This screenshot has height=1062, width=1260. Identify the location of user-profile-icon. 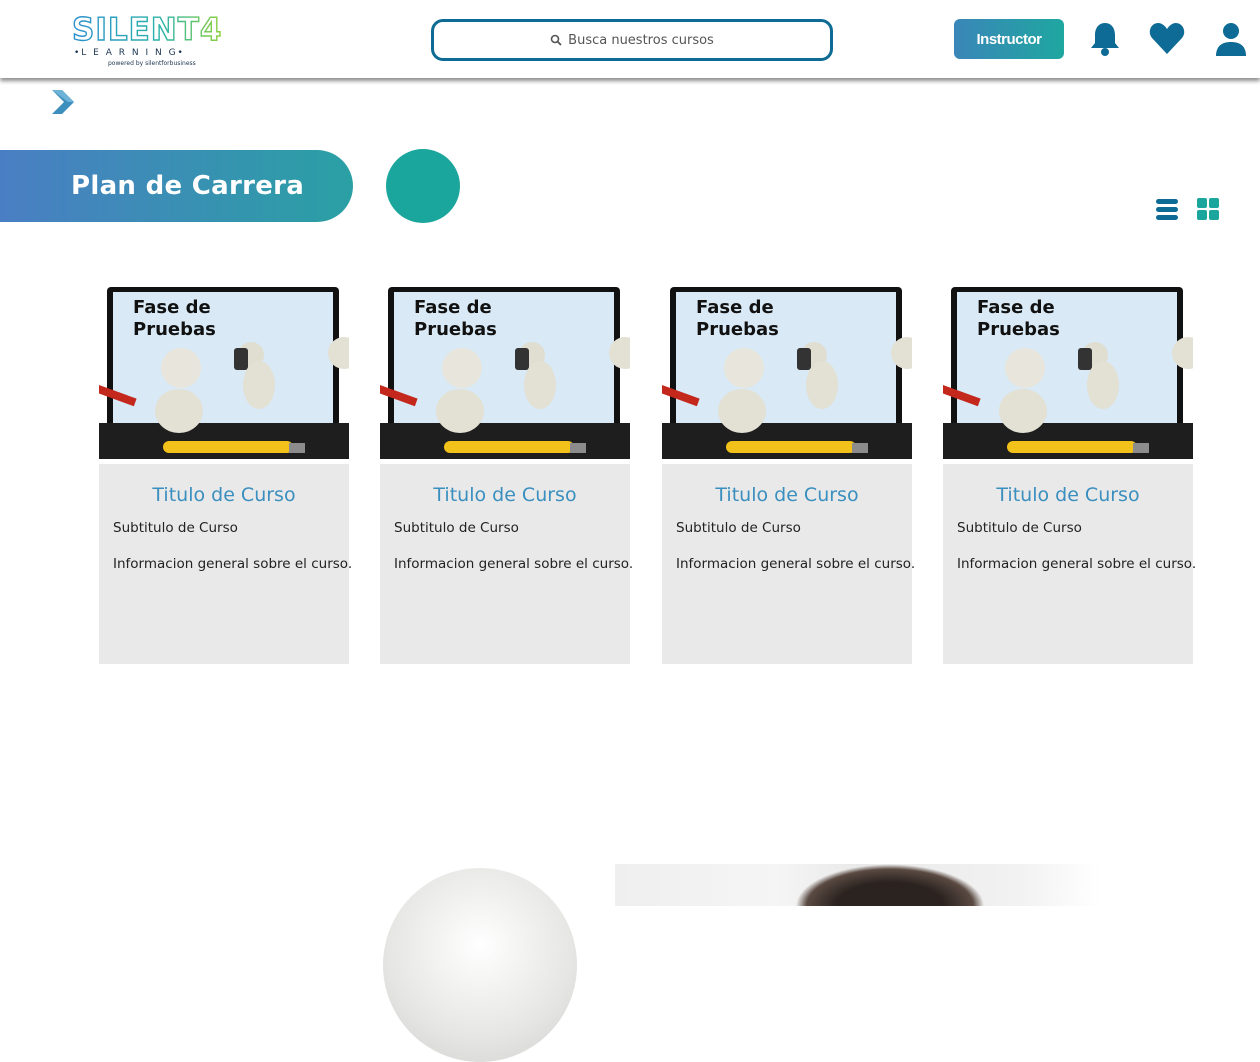
(1231, 39).